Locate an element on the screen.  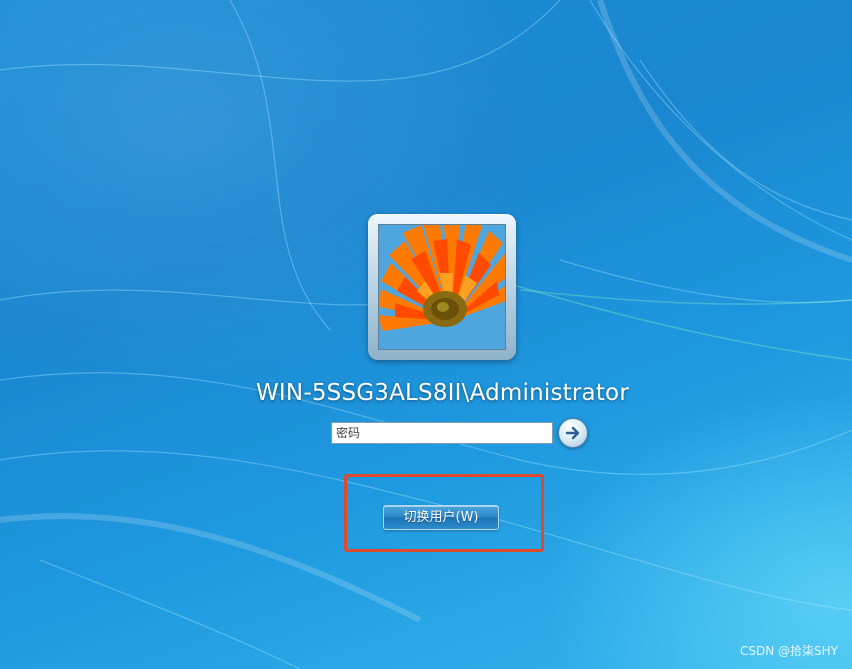
user-avatar-frame is located at coordinates (442, 287).